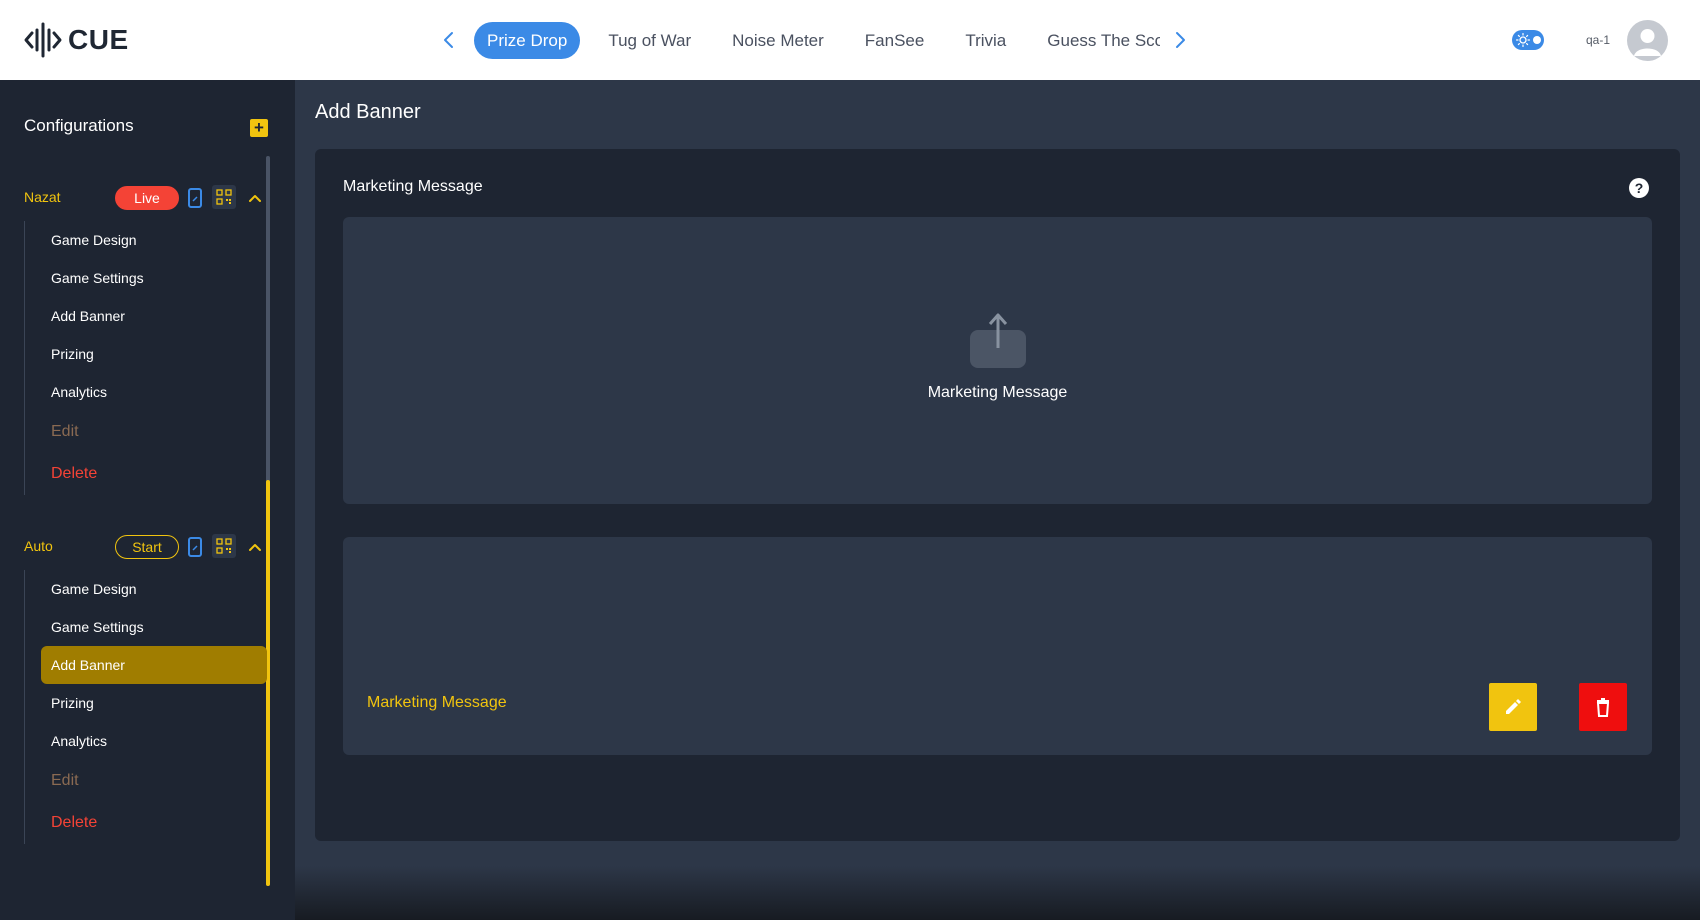  I want to click on toggle-knob, so click(1537, 40).